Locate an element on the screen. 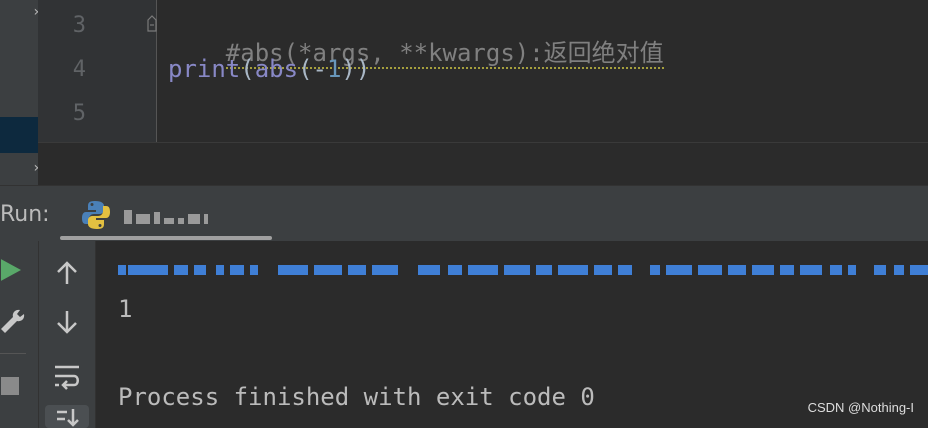 This screenshot has height=428, width=928. scroll-to-end-icon is located at coordinates (68, 417).